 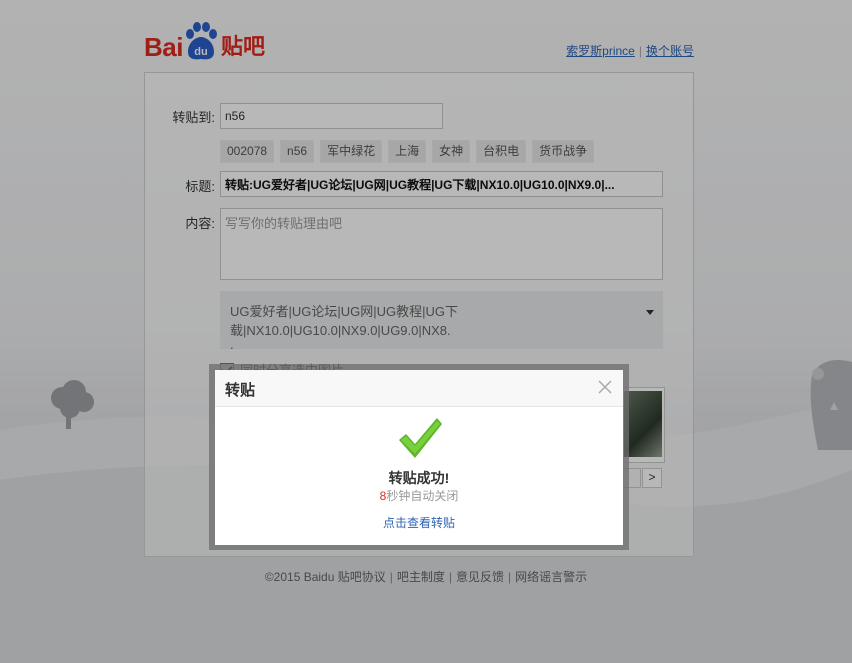 What do you see at coordinates (419, 522) in the screenshot?
I see `view-repost-link: 点击查看转贴` at bounding box center [419, 522].